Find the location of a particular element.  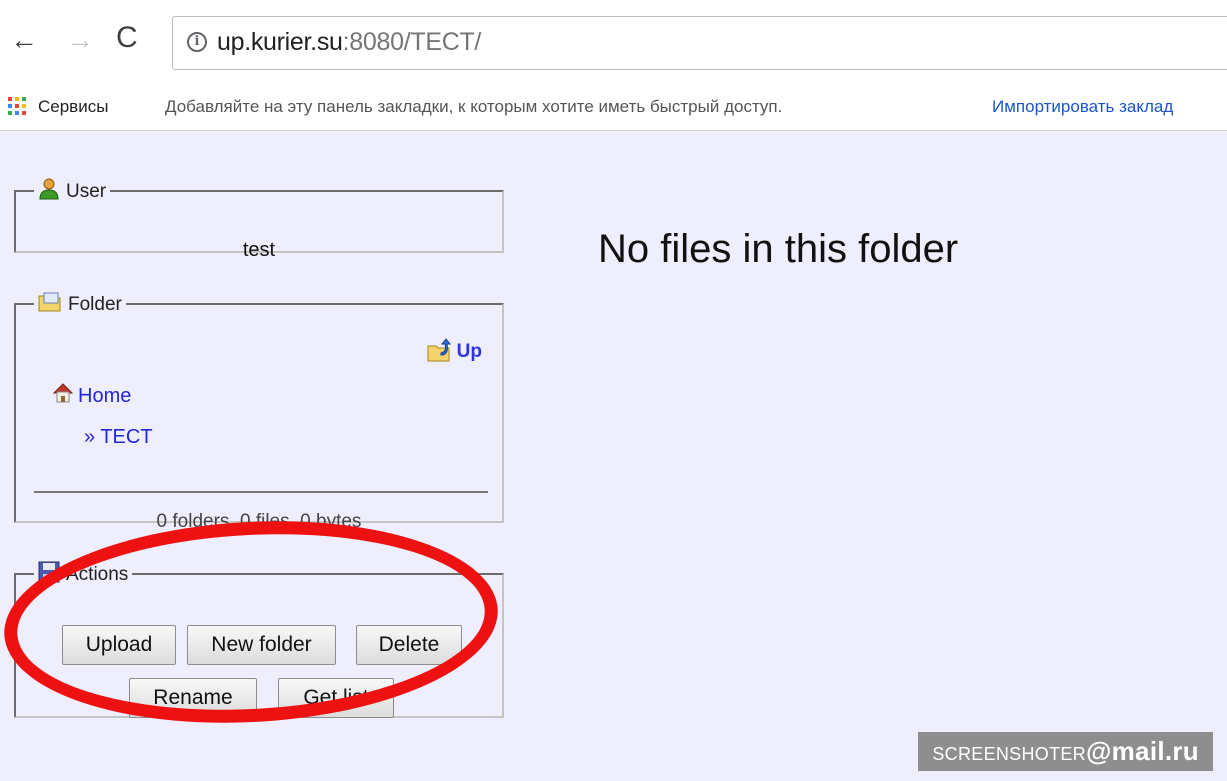

folder-divider is located at coordinates (261, 492).